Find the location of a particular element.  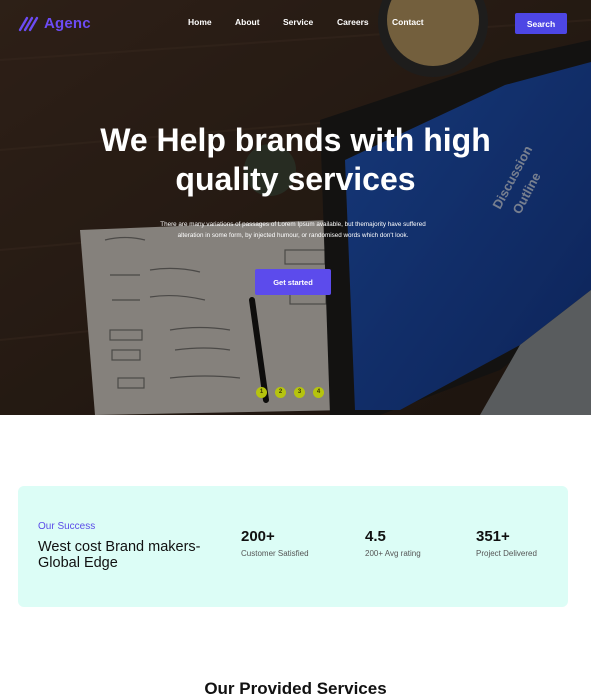

stat-value: 351+ is located at coordinates (493, 536).